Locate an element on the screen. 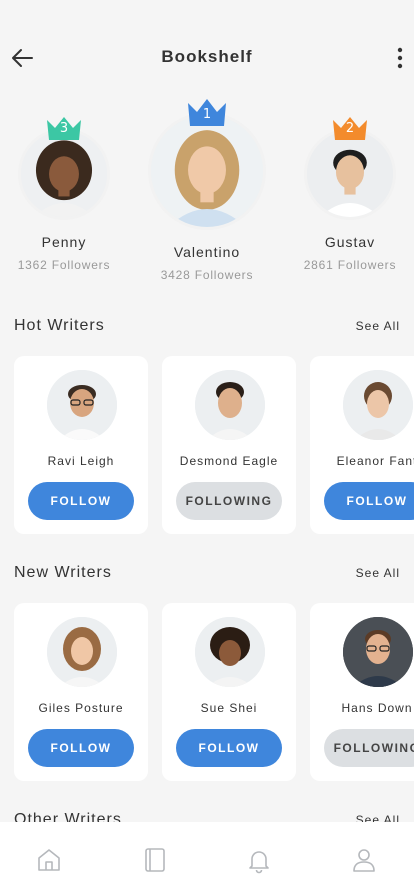  podium-followers: 1362 Followers is located at coordinates (64, 265).